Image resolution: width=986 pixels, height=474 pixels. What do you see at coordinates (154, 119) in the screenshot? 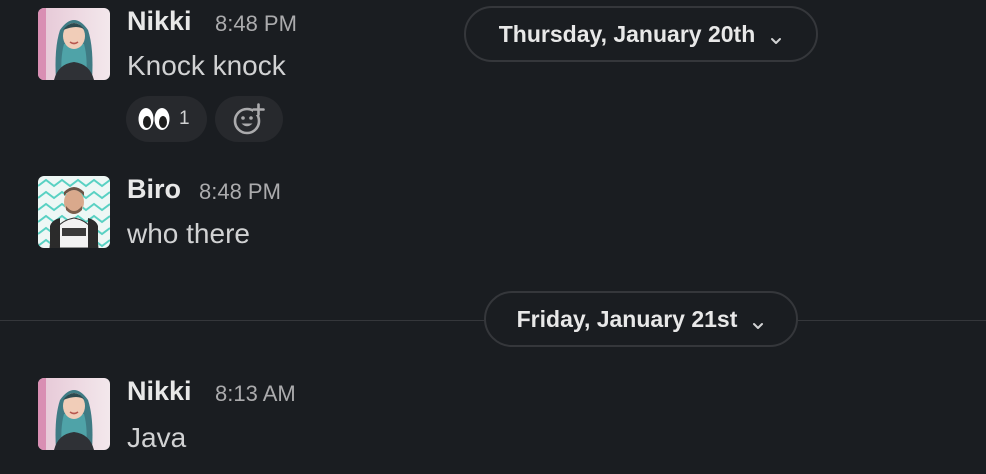
I see `eyes-emoji-icon` at bounding box center [154, 119].